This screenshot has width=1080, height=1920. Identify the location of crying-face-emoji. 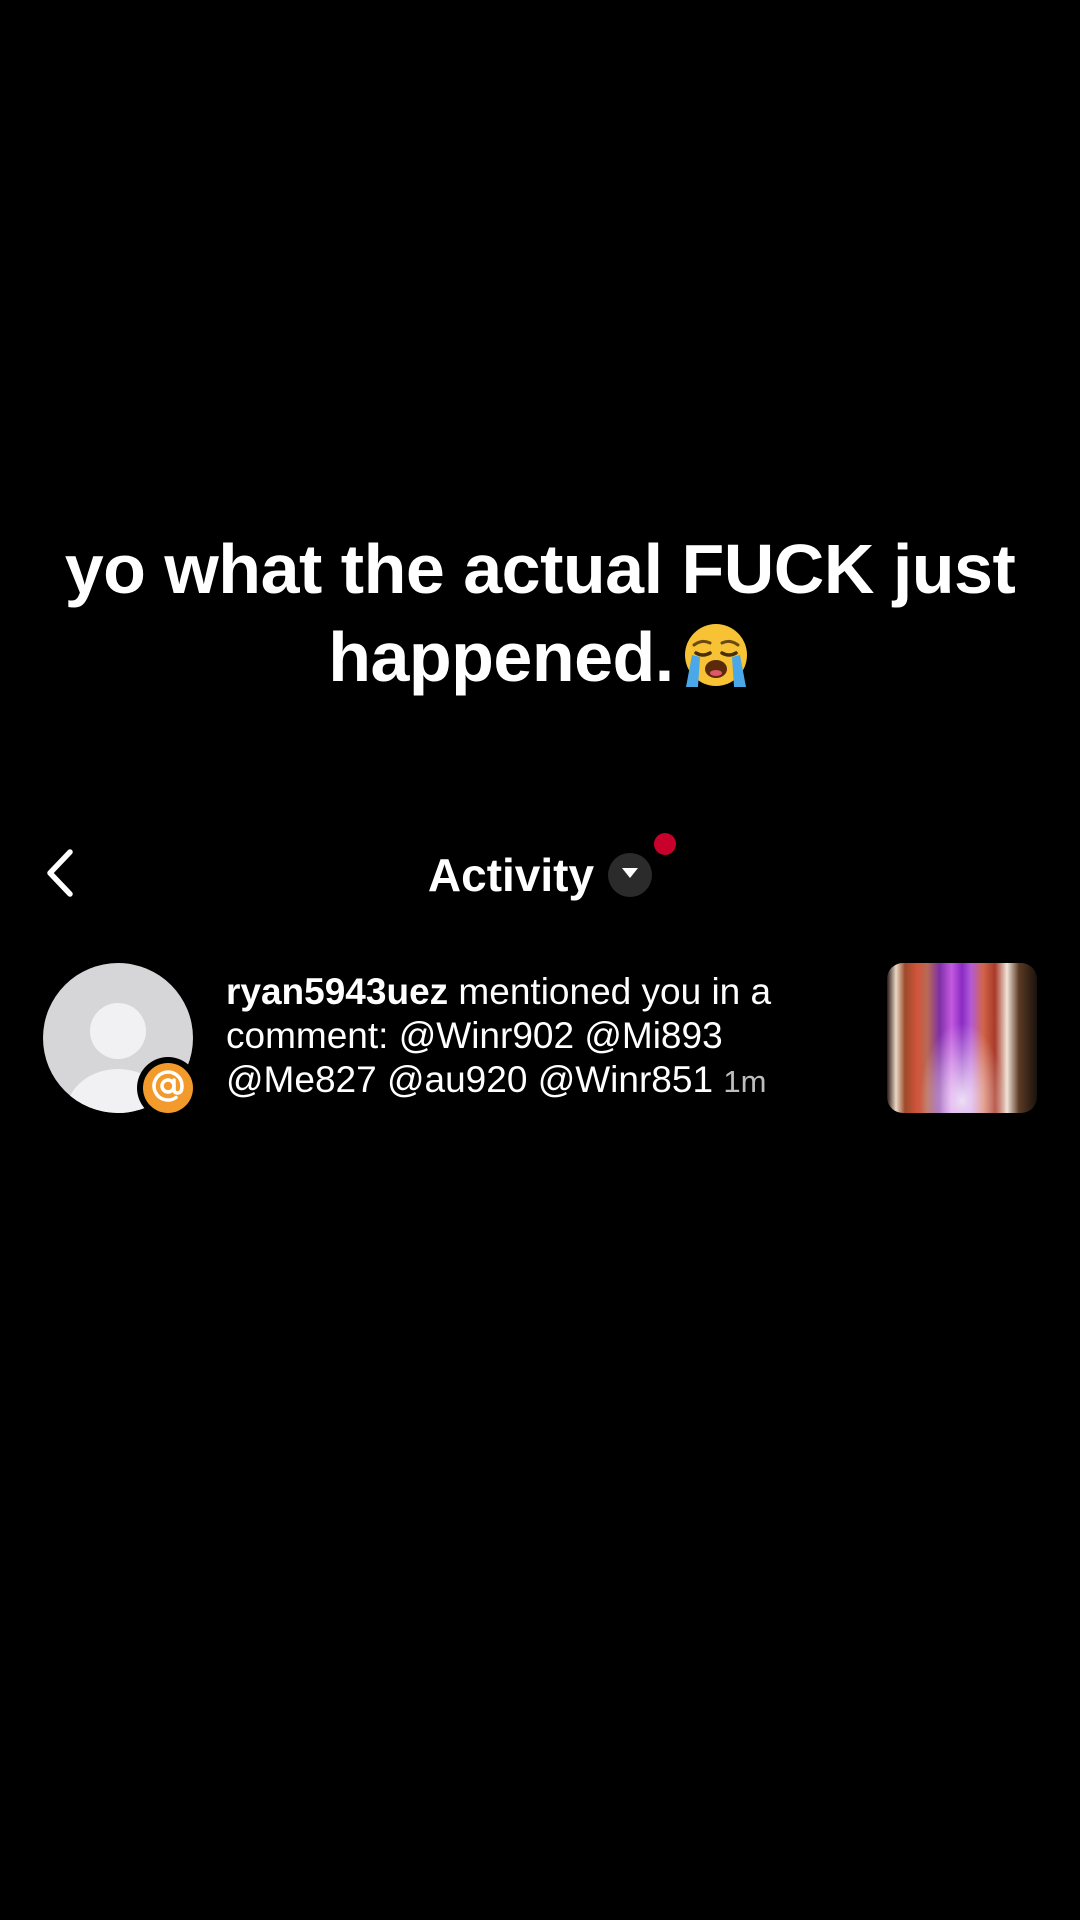
(716, 663).